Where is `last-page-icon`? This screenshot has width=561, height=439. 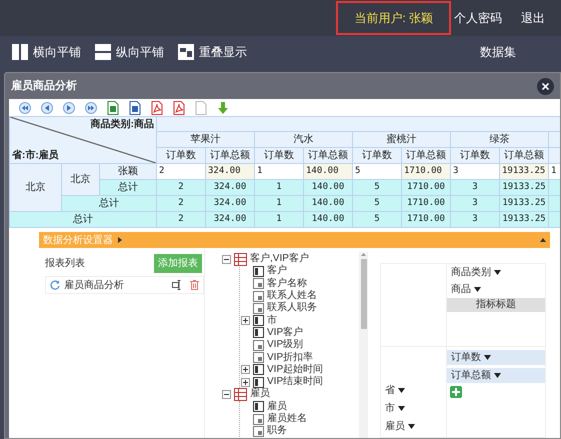
last-page-icon is located at coordinates (91, 108).